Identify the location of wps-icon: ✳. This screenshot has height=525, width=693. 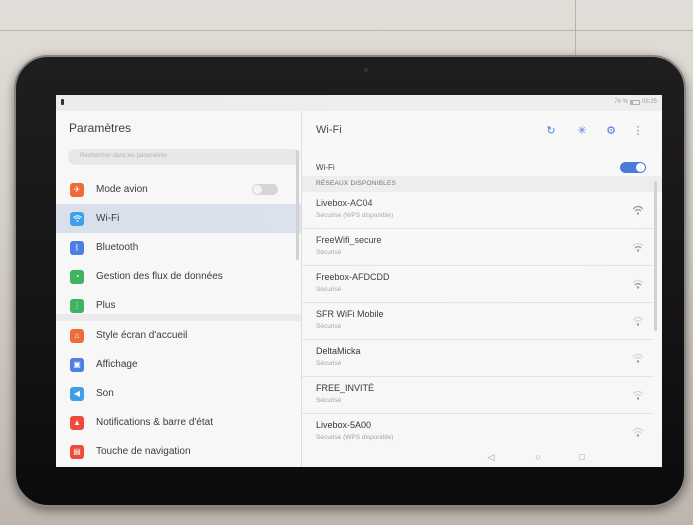
(582, 130).